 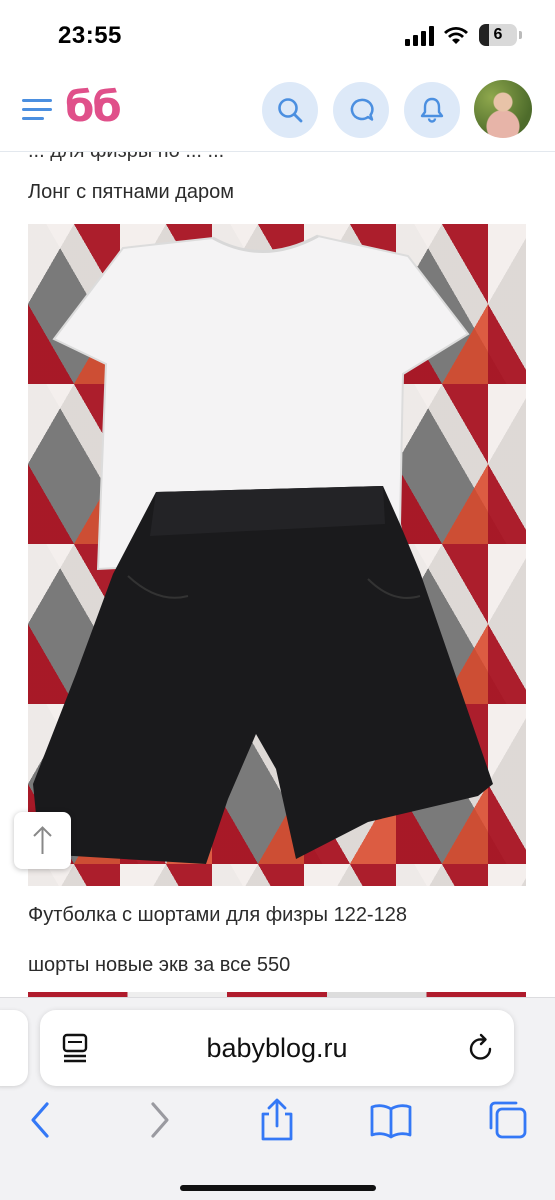 I want to click on home-indicator, so click(x=278, y=1188).